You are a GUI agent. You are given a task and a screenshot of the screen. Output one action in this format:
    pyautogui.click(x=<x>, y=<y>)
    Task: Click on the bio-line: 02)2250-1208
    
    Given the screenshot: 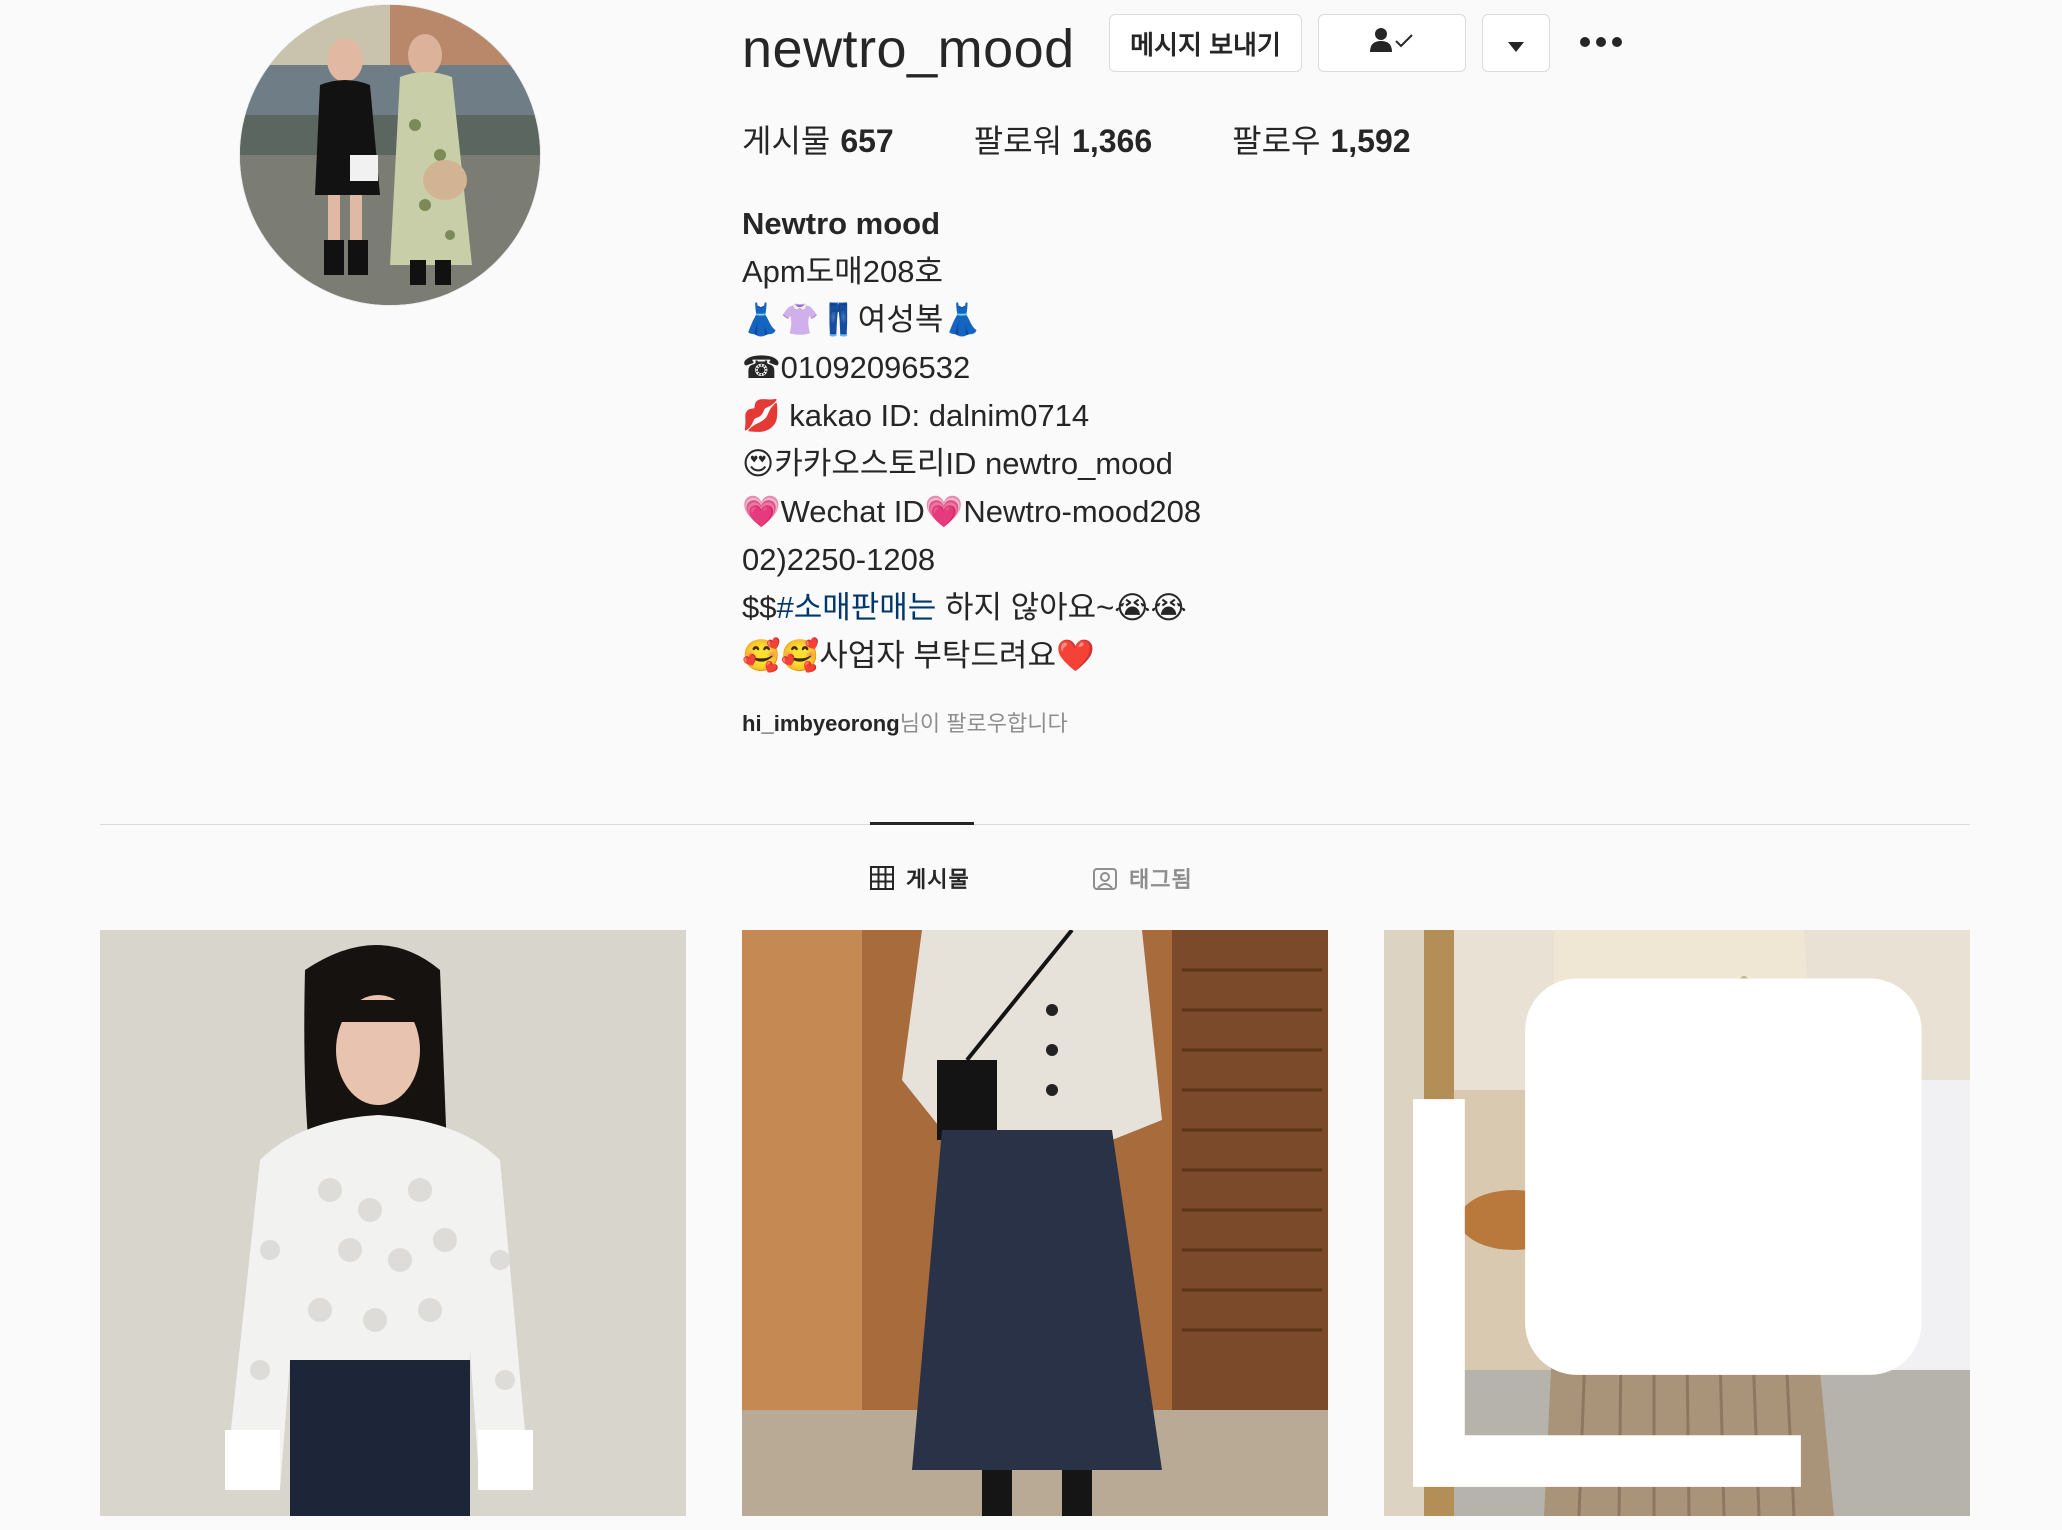 What is the action you would take?
    pyautogui.click(x=839, y=559)
    